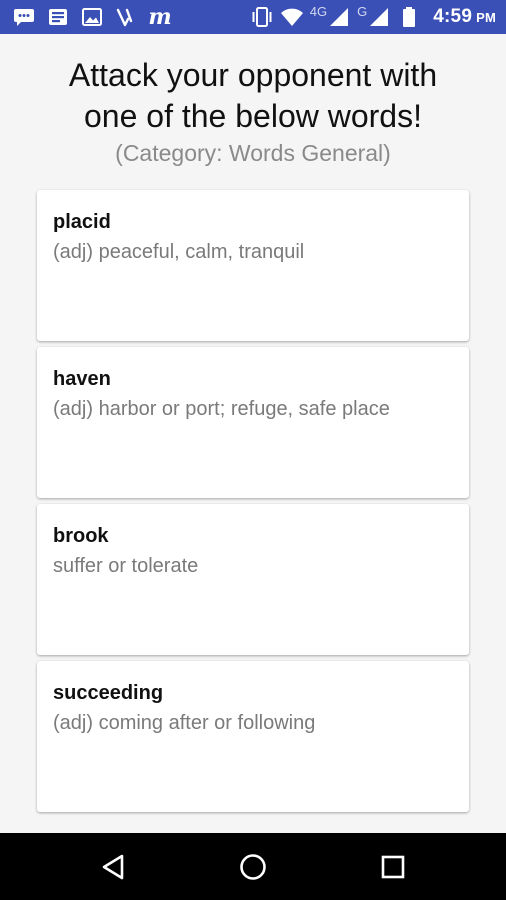  I want to click on word-definition: (adj) coming after or following, so click(184, 723).